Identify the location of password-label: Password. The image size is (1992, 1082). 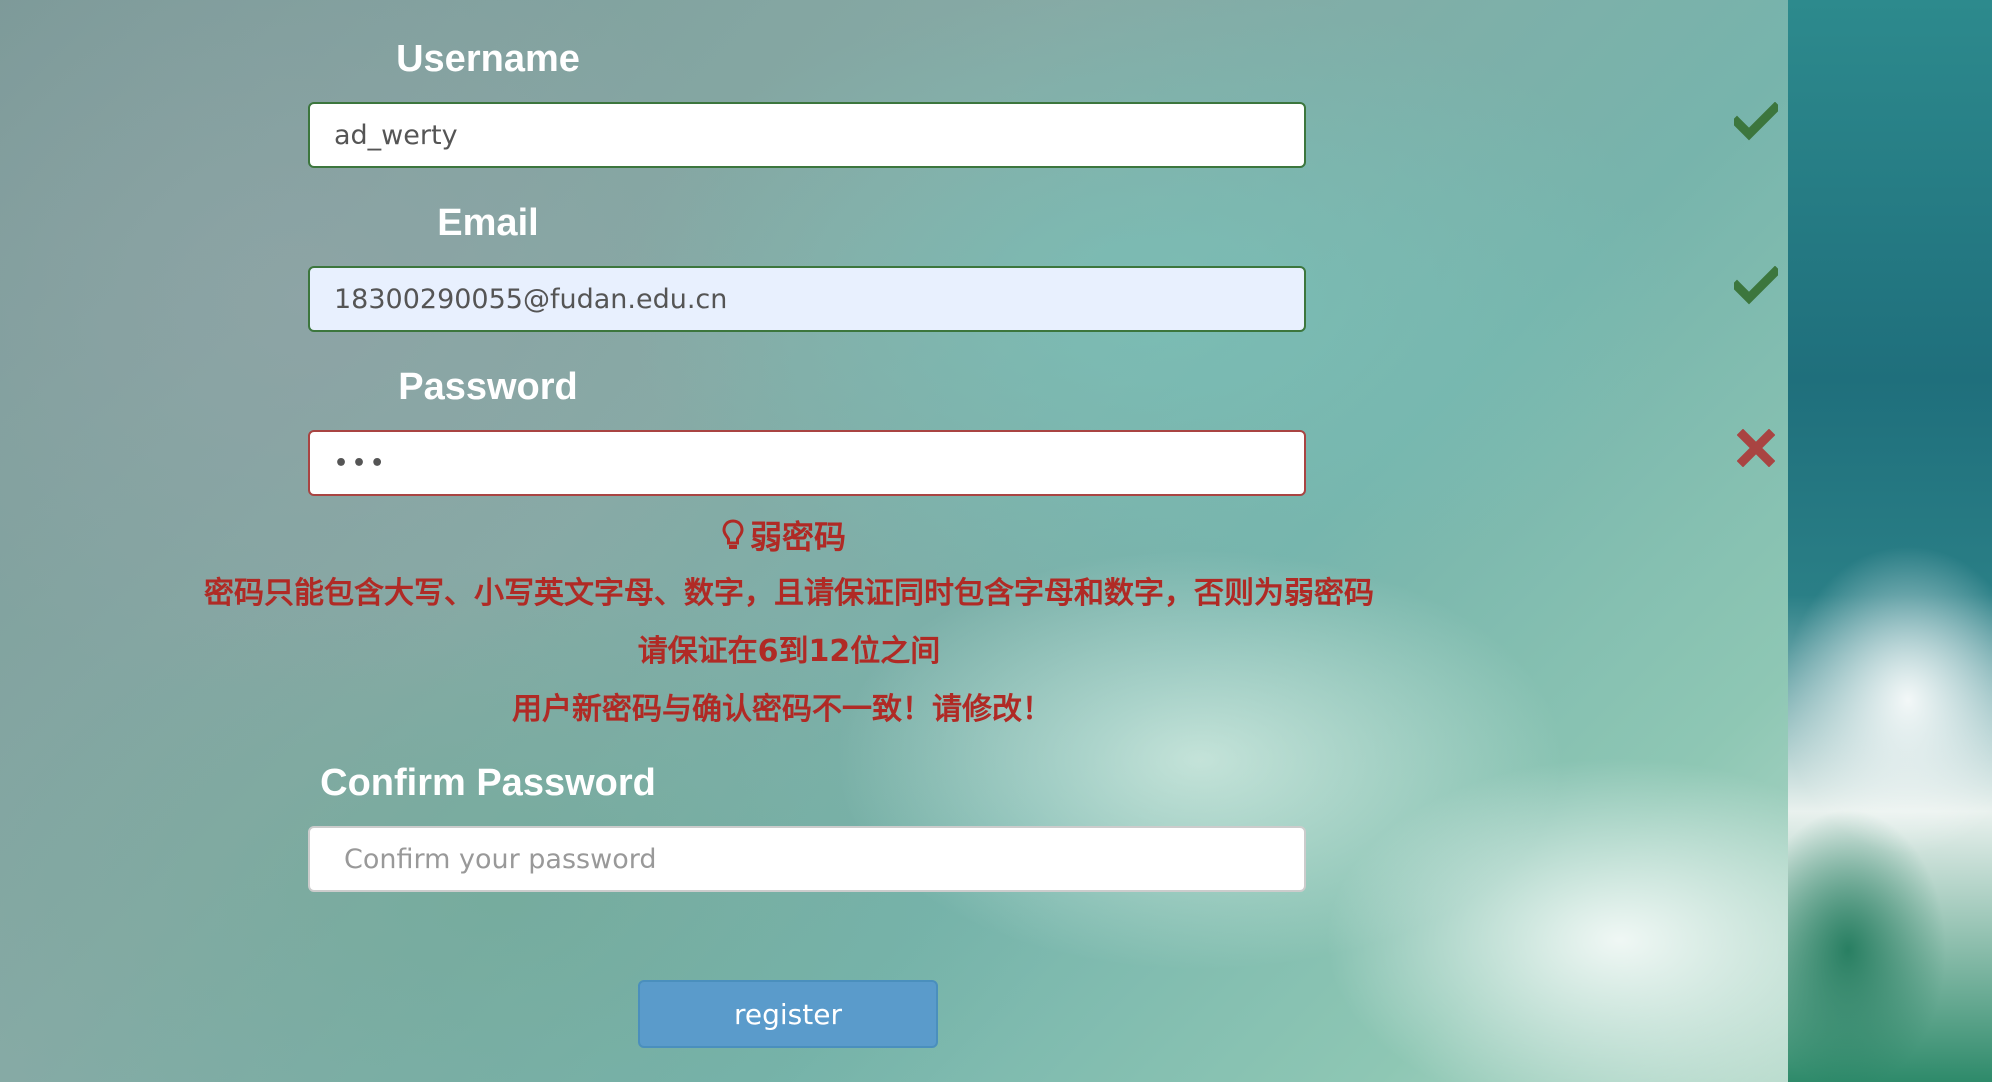
(488, 387).